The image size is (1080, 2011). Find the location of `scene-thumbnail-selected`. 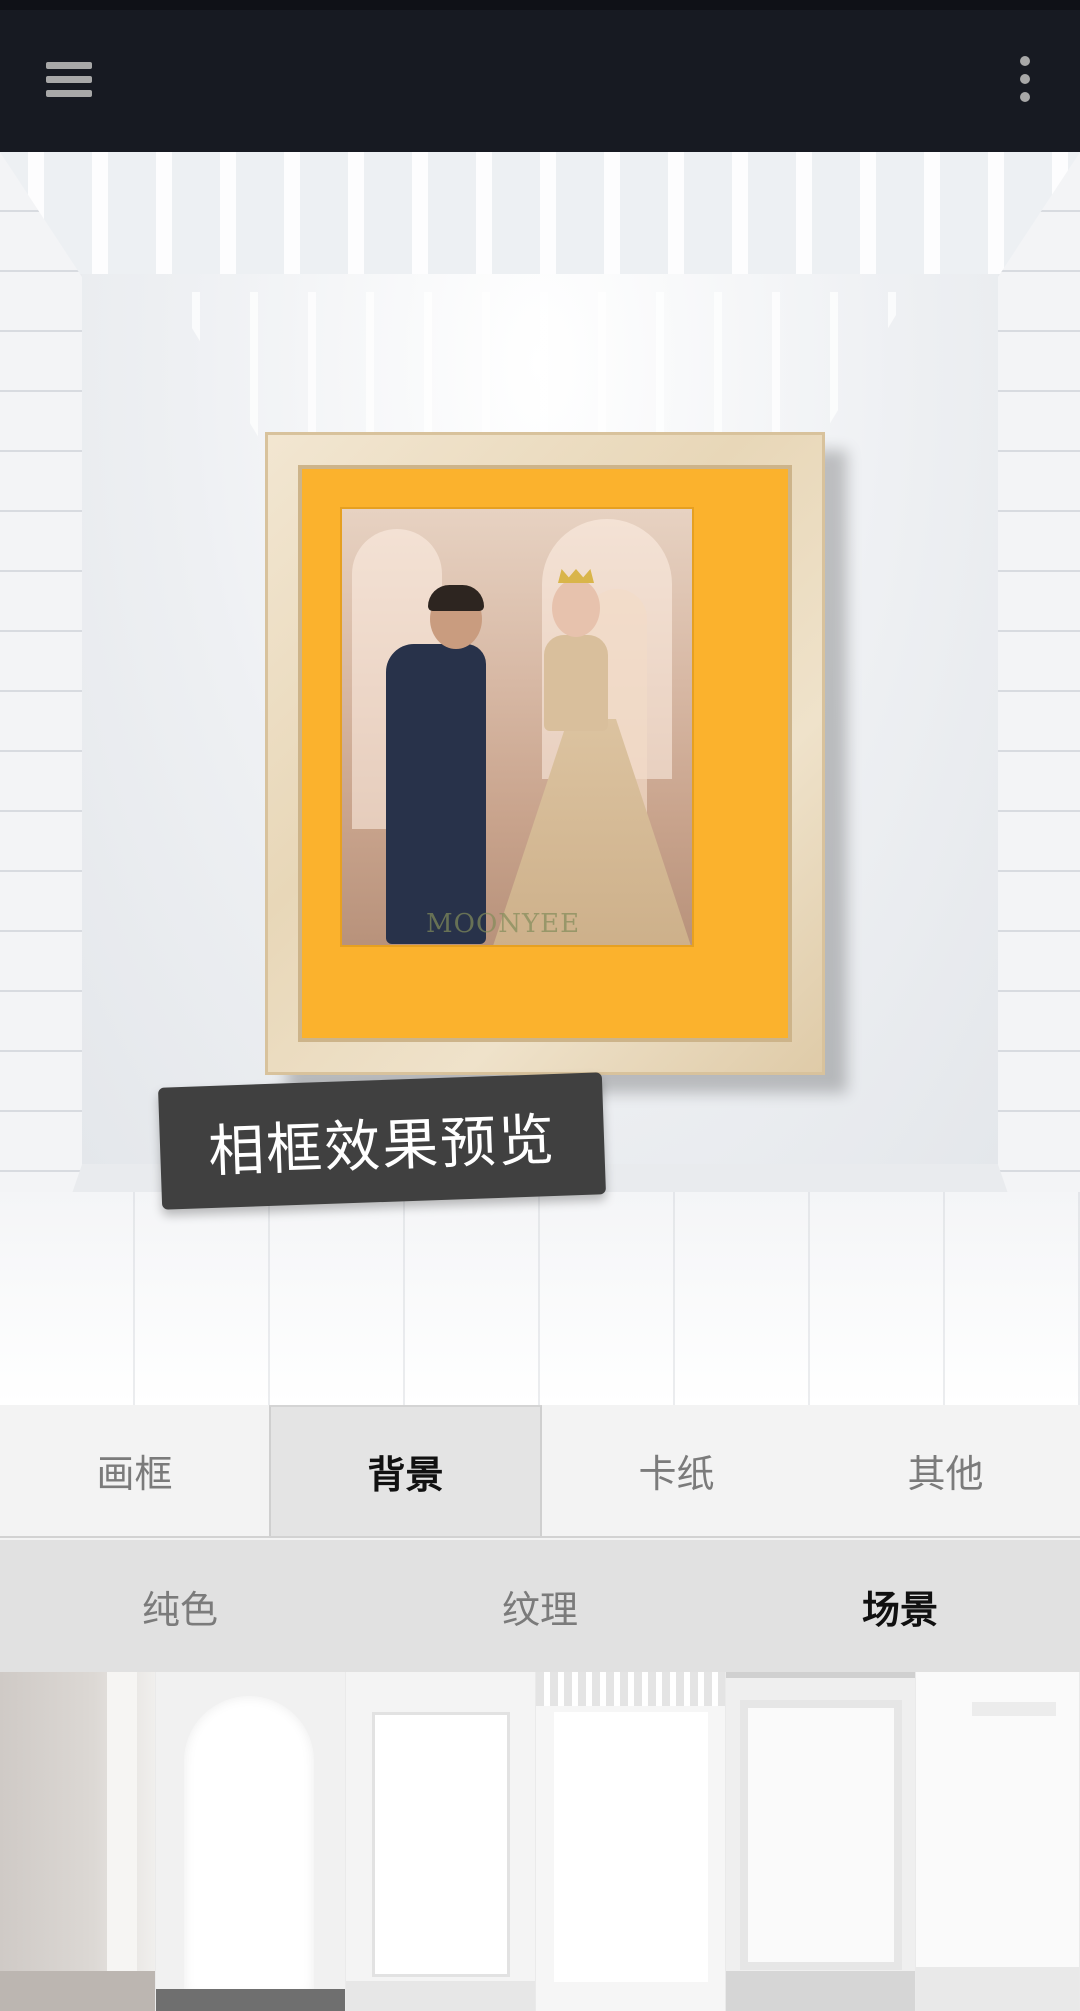

scene-thumbnail-selected is located at coordinates (821, 1841).